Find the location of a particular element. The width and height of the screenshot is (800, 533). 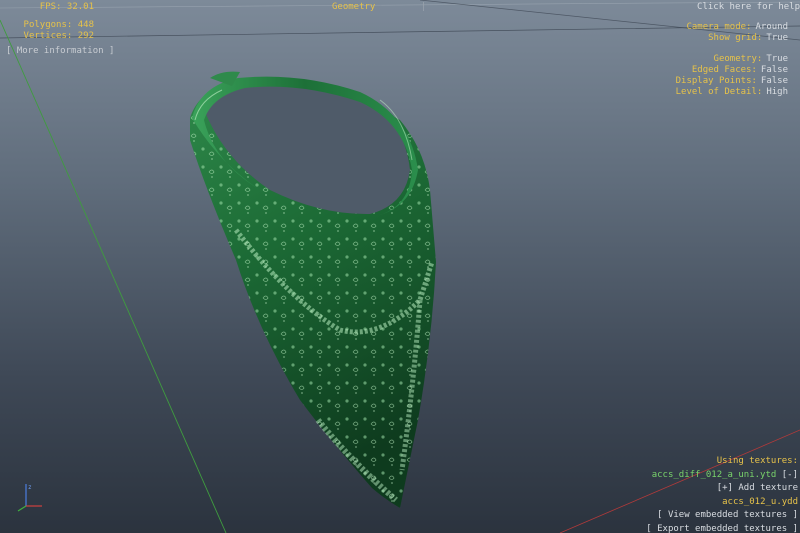

geometry-toggle: Geometry: True is located at coordinates (732, 59).